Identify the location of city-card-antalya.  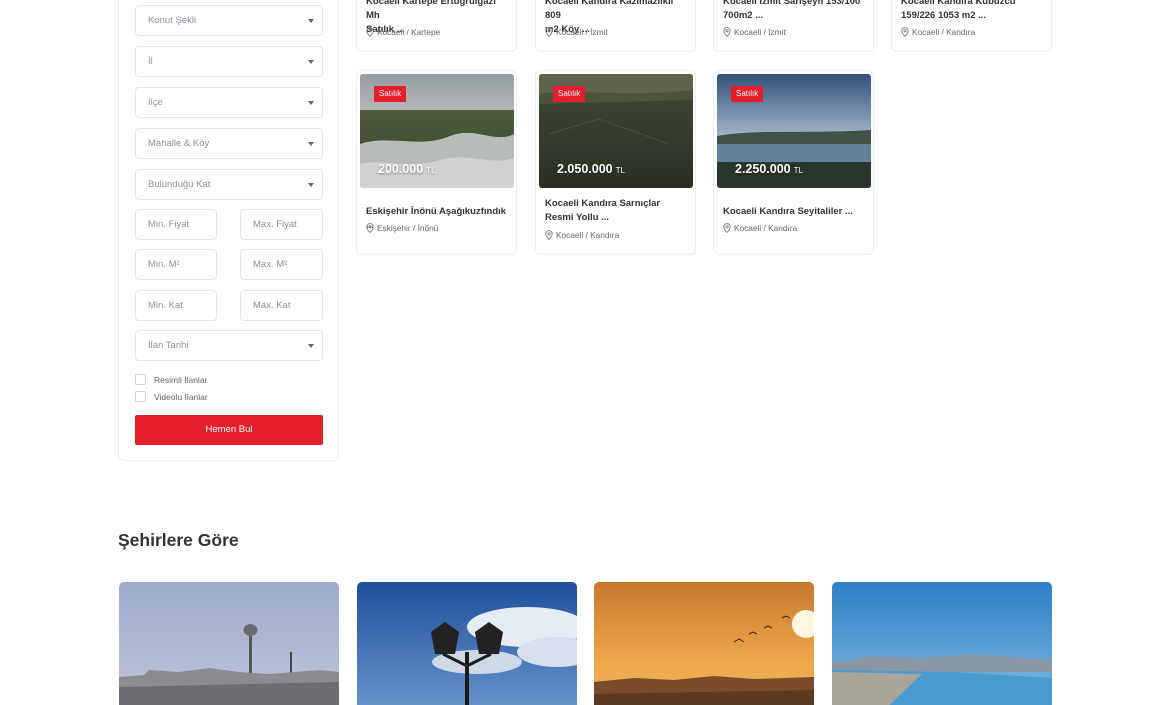
(942, 643).